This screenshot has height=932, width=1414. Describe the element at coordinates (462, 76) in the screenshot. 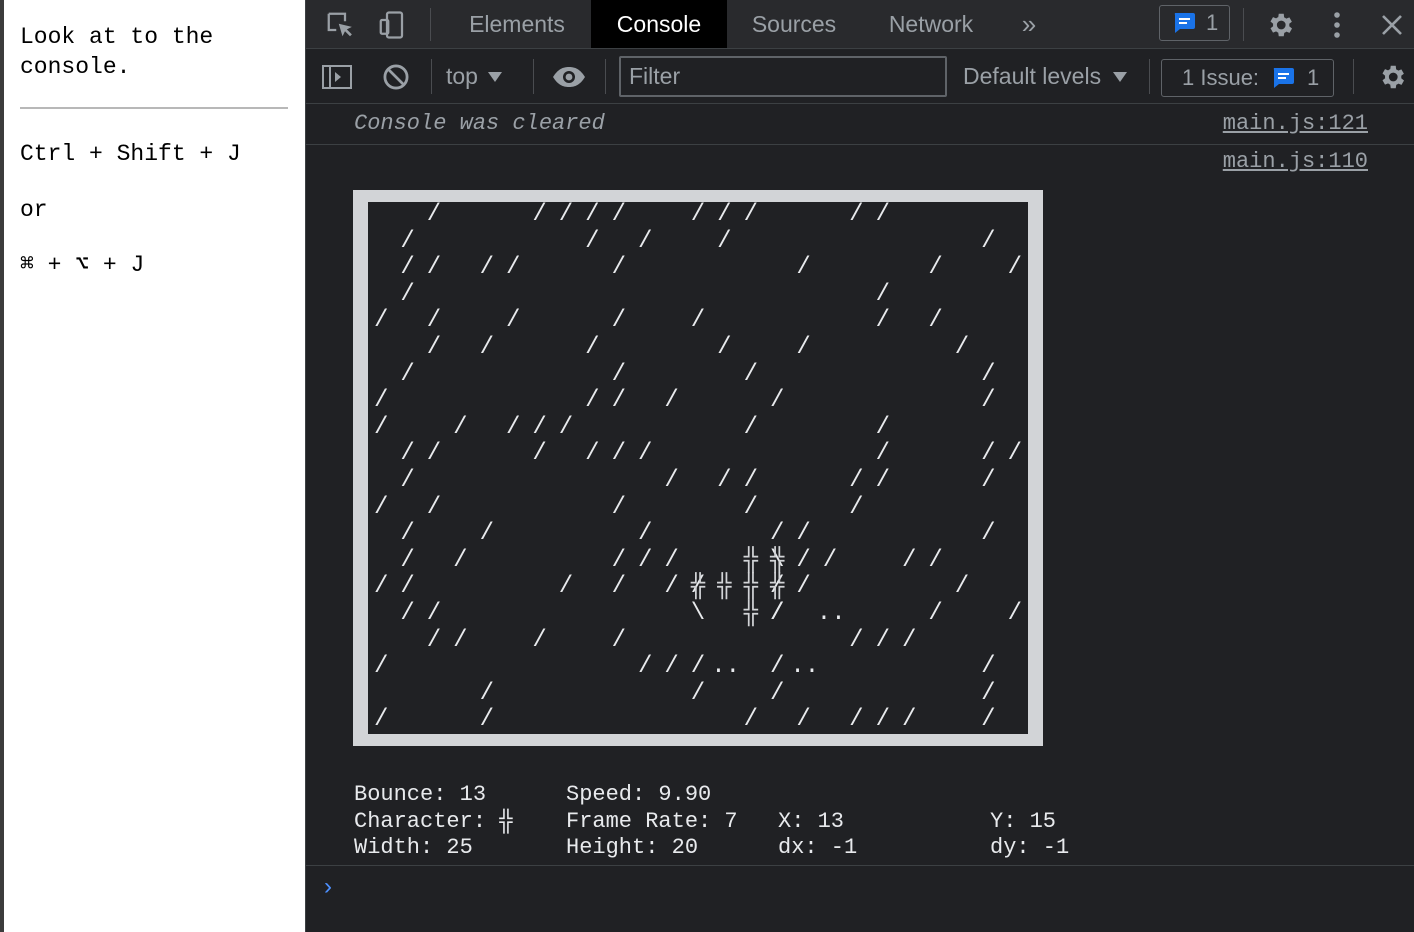

I see `context-select-value: top` at that location.